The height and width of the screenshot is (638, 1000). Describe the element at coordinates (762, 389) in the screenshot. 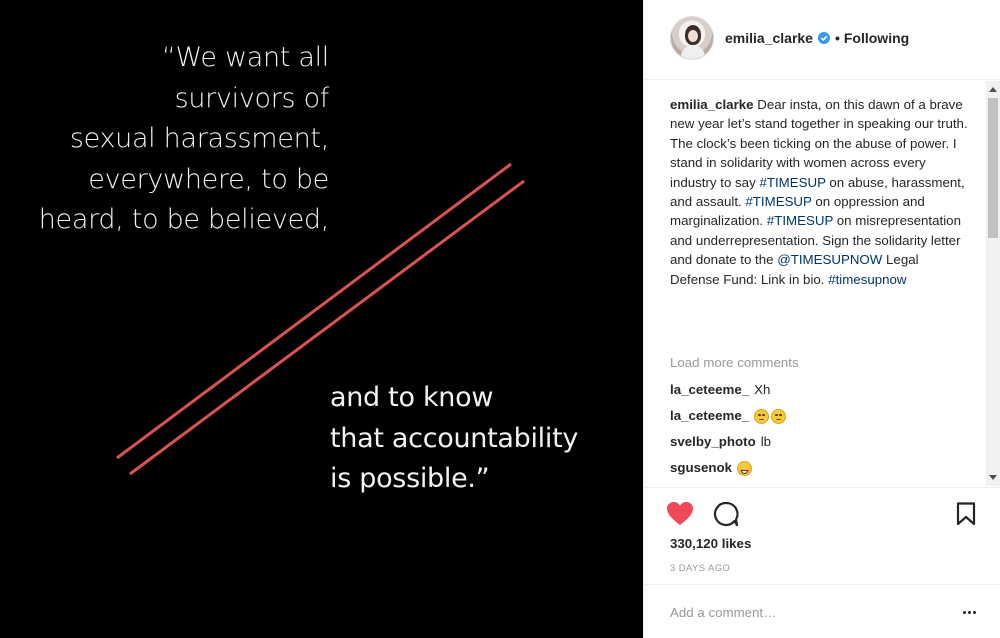

I see `comment-text: Xh` at that location.